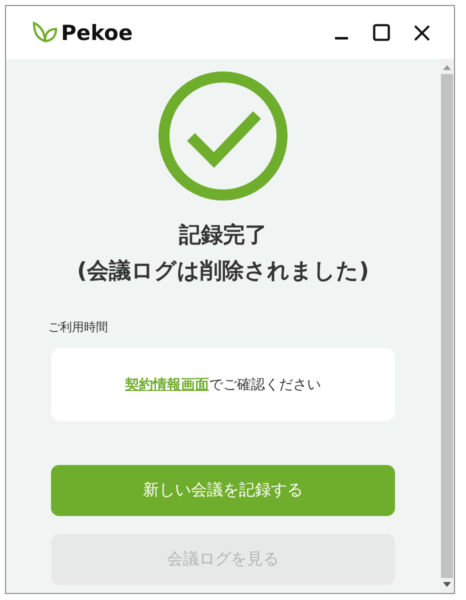 Image resolution: width=466 pixels, height=600 pixels. I want to click on scrollbar-thumb, so click(447, 326).